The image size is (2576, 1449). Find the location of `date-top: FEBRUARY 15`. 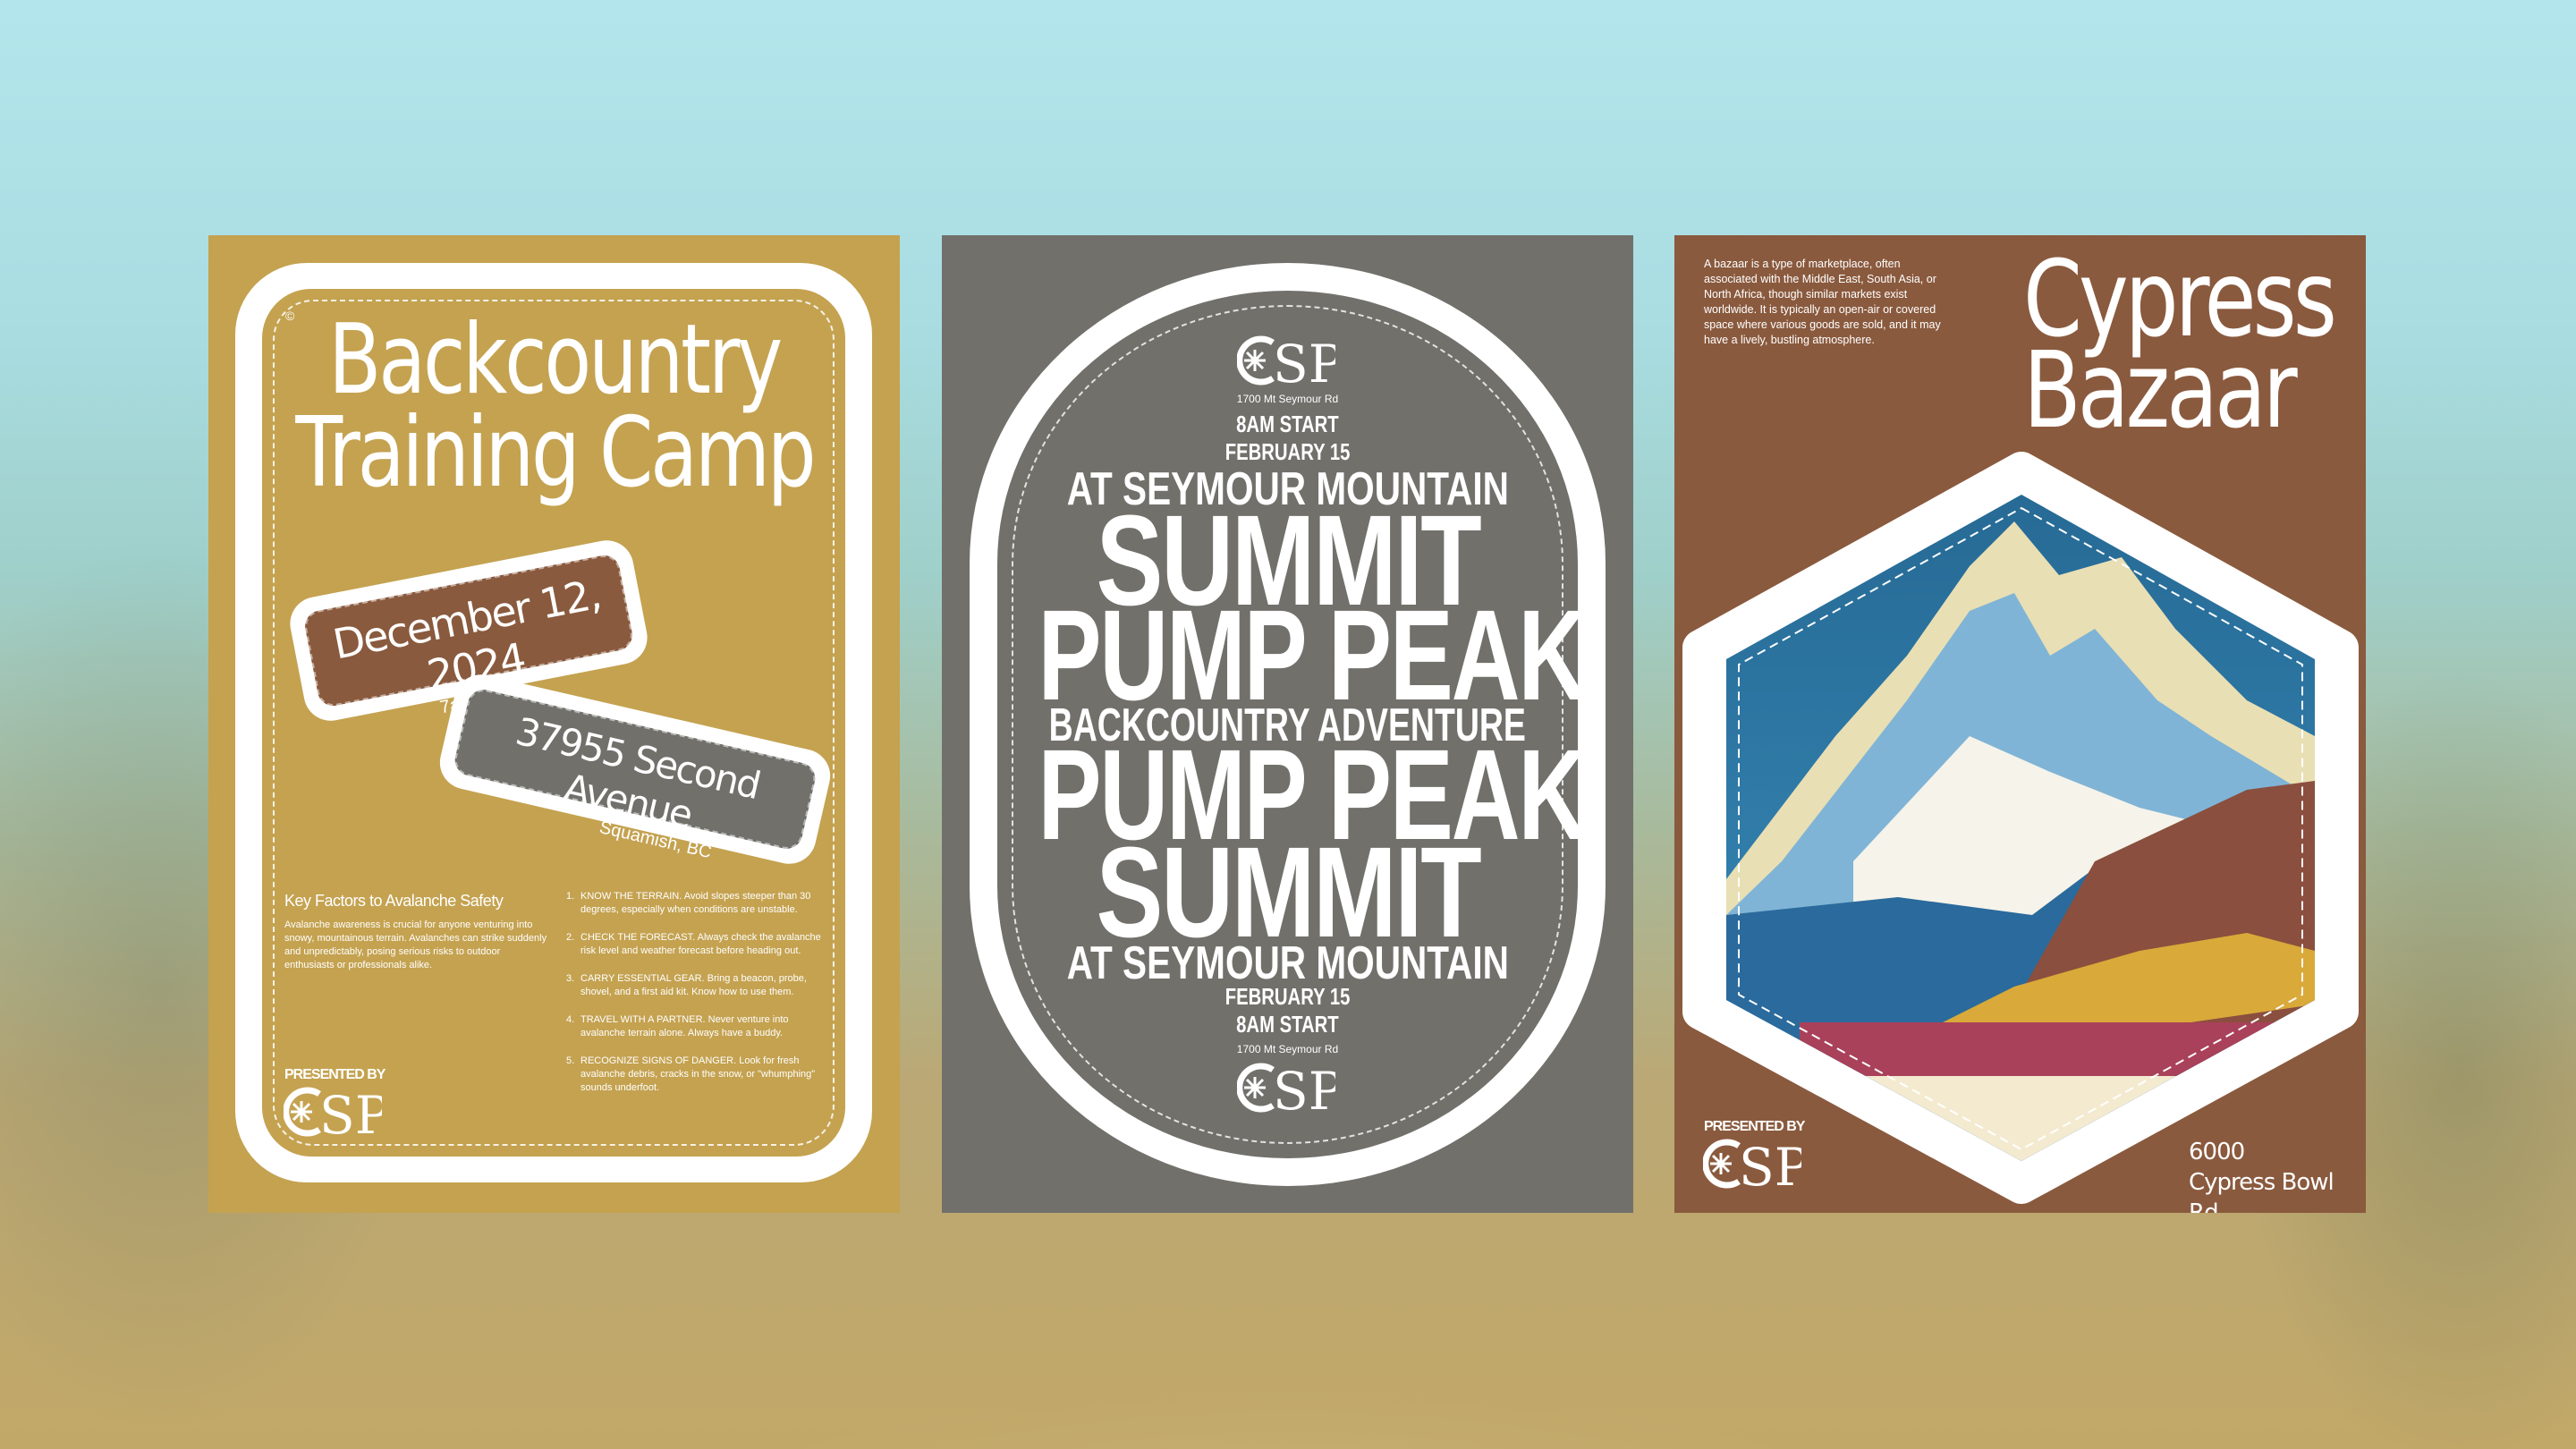

date-top: FEBRUARY 15 is located at coordinates (1287, 451).